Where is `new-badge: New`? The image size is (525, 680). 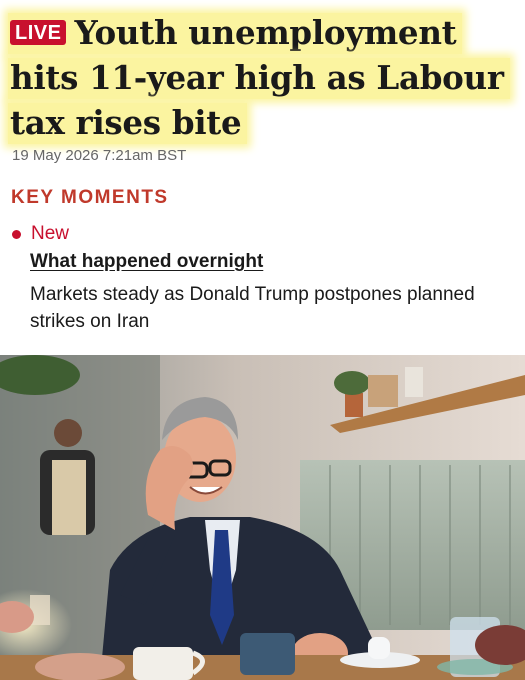
new-badge: New is located at coordinates (40, 234).